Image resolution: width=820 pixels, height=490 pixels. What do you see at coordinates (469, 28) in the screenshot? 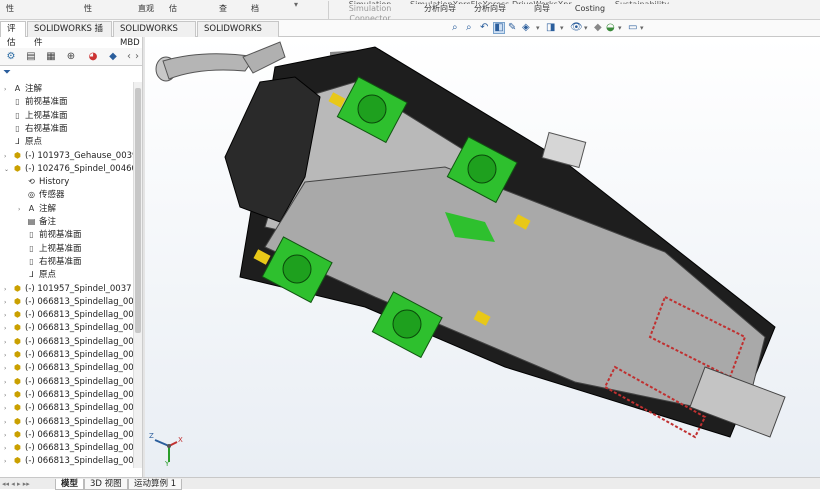
I see `zoom-area-icon: ⌕` at bounding box center [469, 28].